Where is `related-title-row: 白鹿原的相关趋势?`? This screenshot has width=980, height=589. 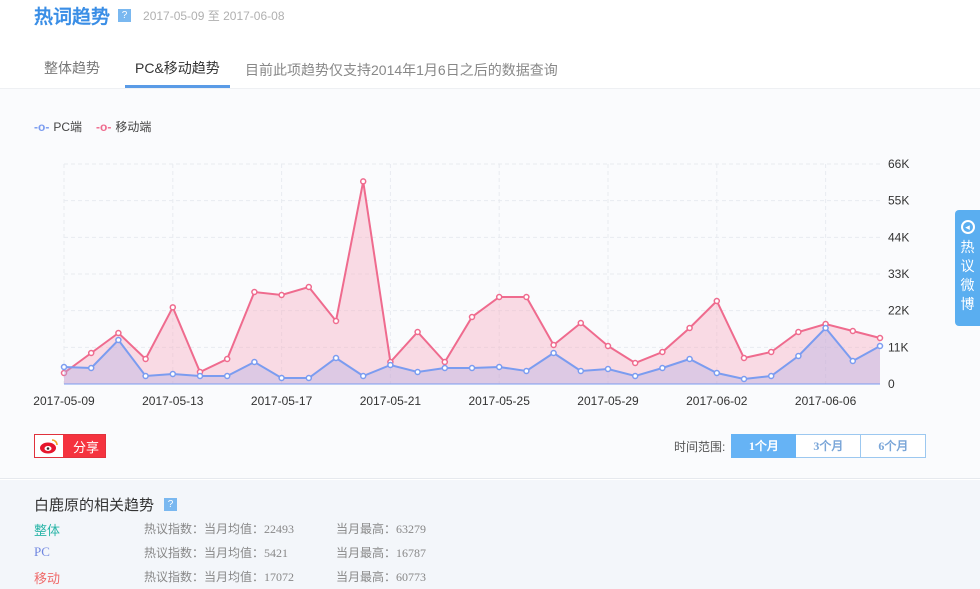
related-title-row: 白鹿原的相关趋势? is located at coordinates (106, 504).